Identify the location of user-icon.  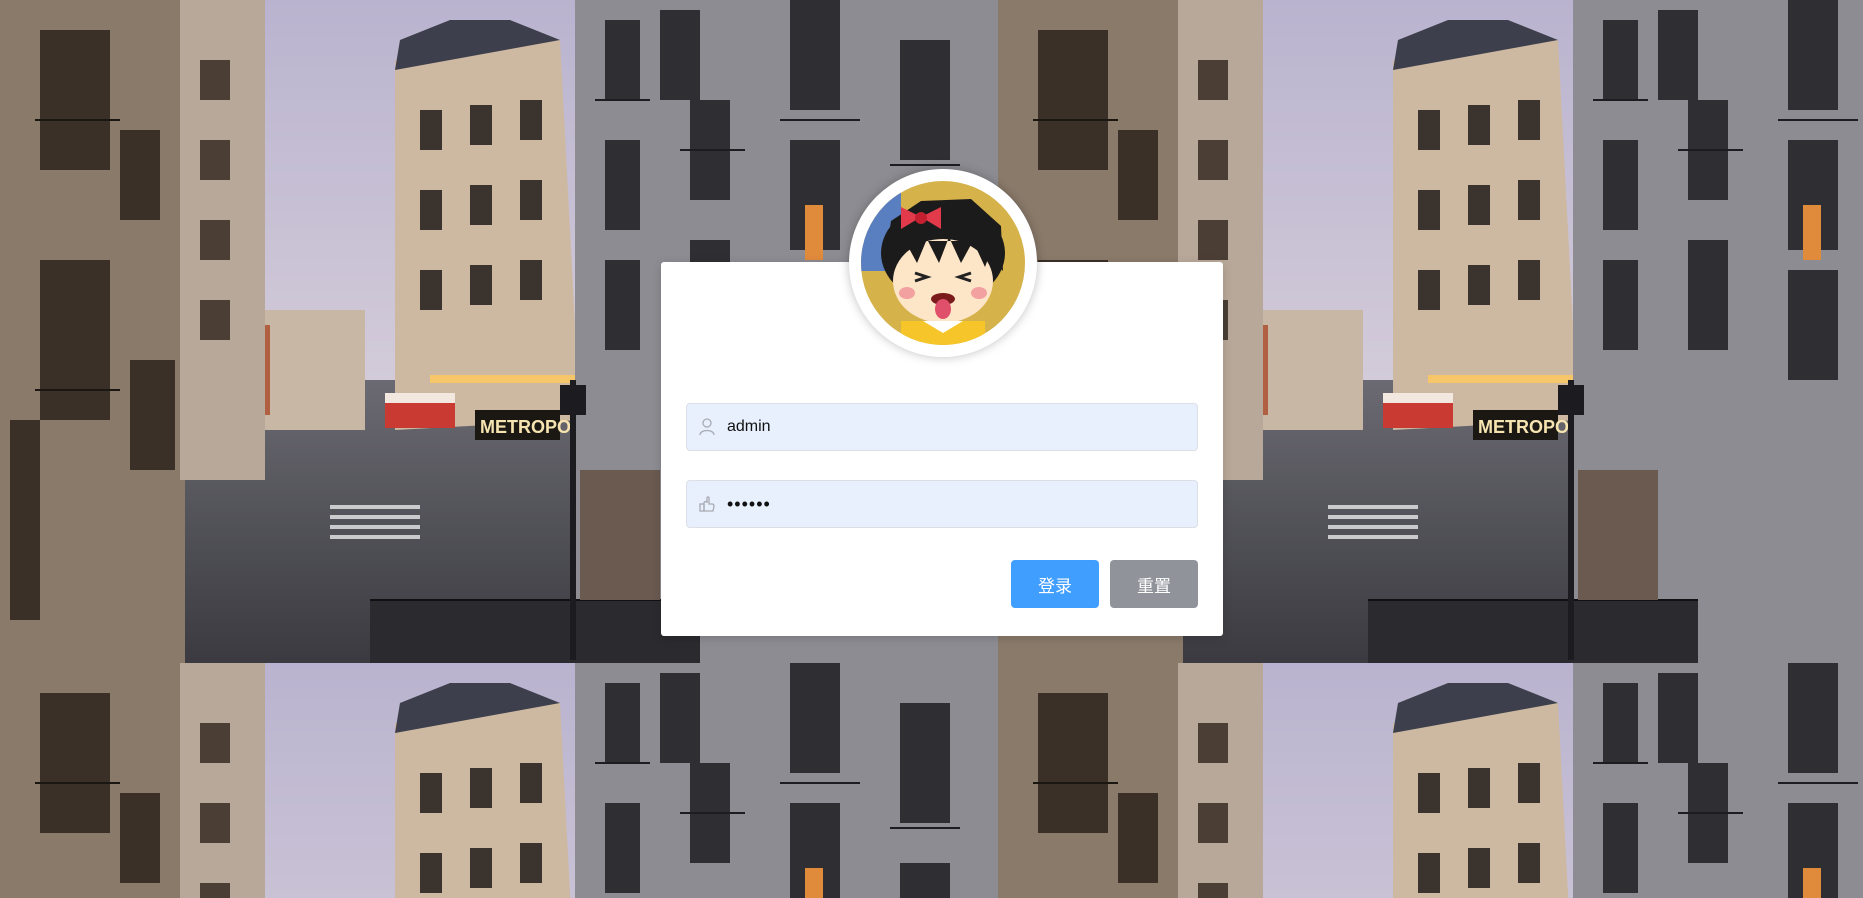
(707, 427).